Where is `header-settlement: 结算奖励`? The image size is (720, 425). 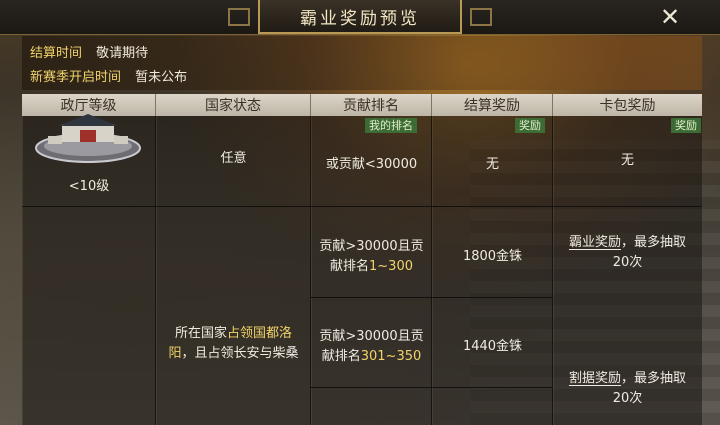 header-settlement: 结算奖励 is located at coordinates (492, 105).